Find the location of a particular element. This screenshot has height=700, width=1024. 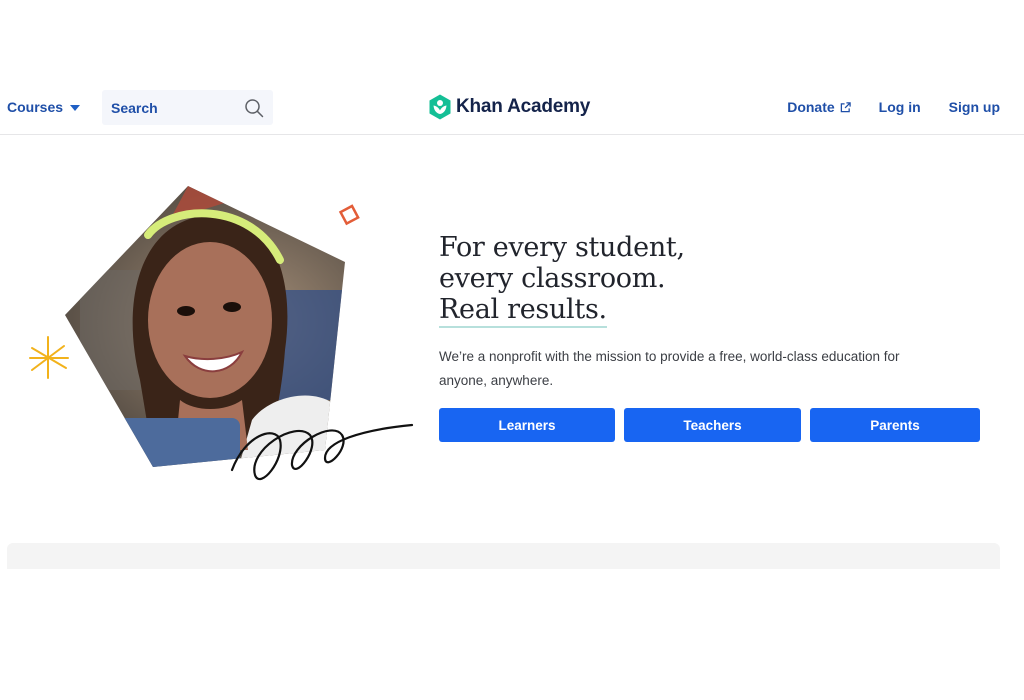

logo-hexagon-icon is located at coordinates (440, 107).